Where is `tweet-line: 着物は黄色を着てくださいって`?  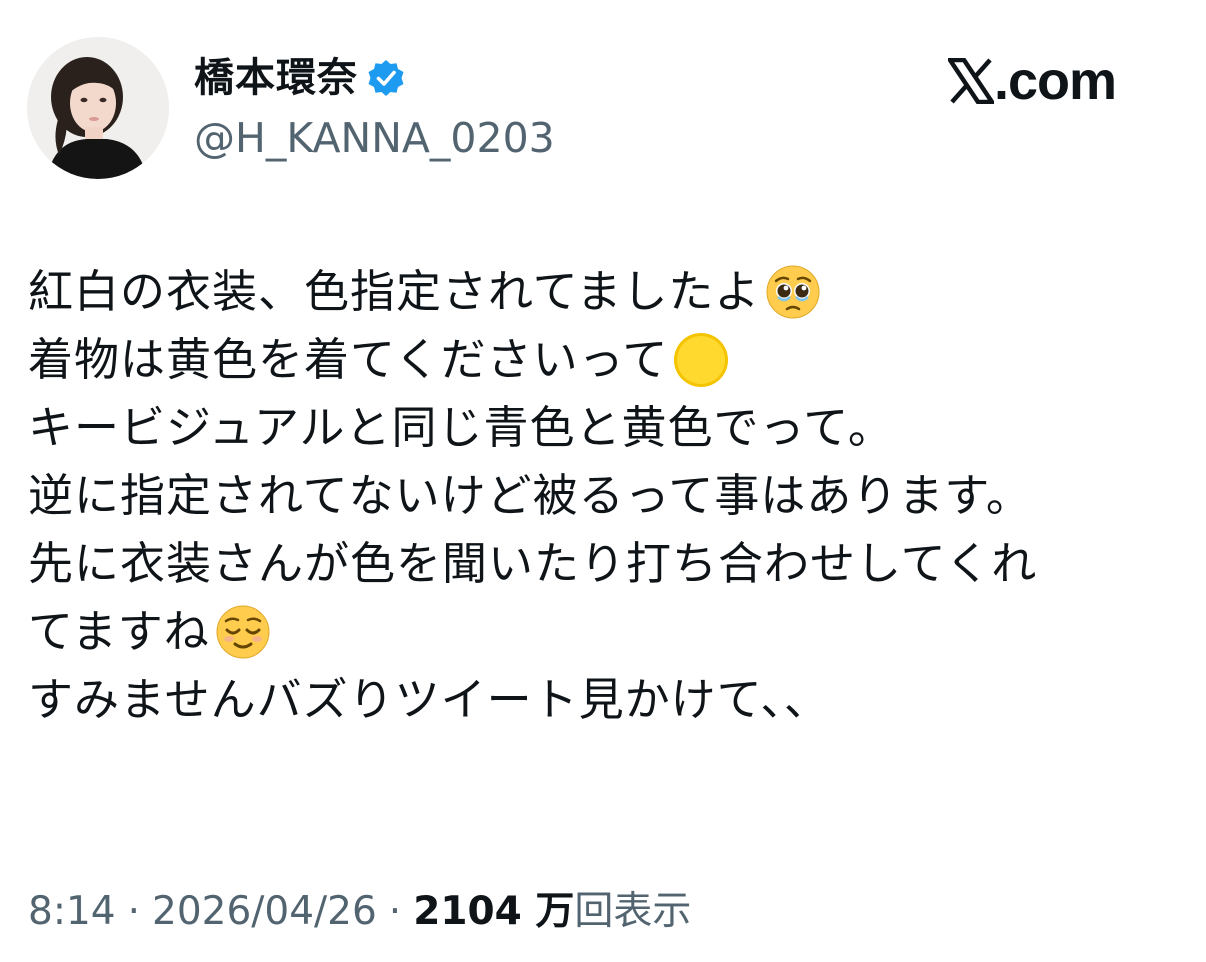 tweet-line: 着物は黄色を着てくださいって is located at coordinates (608, 360).